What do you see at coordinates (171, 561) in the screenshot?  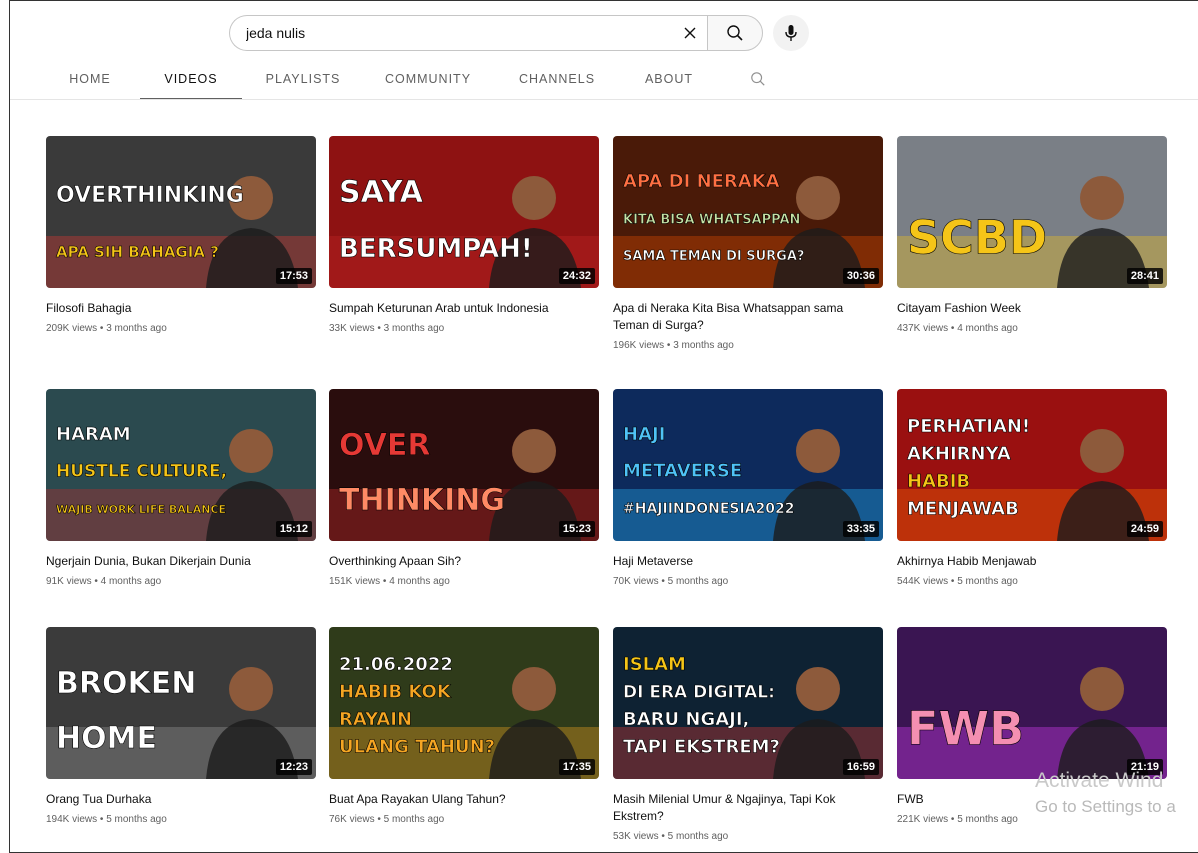 I see `video-title: Ngerjain Dunia, Bukan Dikerjain Dunia` at bounding box center [171, 561].